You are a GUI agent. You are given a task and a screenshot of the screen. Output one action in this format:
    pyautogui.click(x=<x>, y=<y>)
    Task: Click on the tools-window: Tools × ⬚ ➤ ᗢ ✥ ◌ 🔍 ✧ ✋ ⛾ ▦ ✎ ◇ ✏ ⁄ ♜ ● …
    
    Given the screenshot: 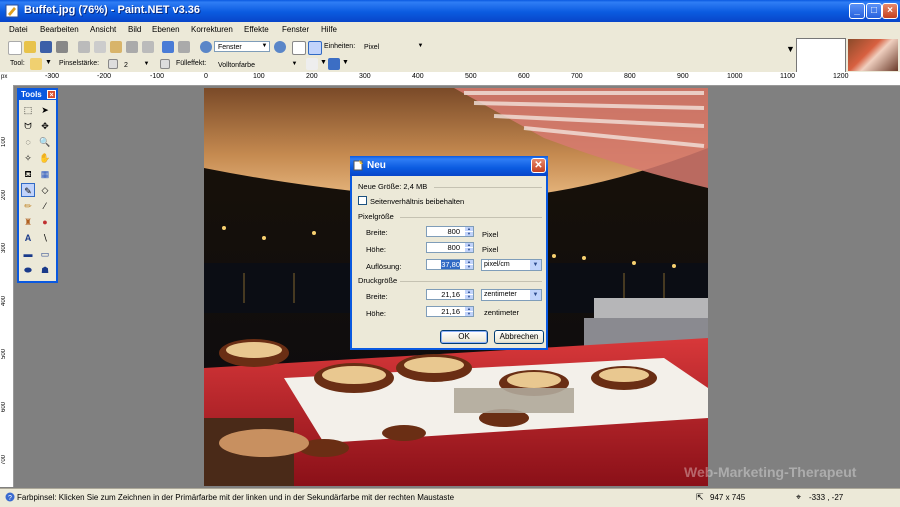 What is the action you would take?
    pyautogui.click(x=37, y=185)
    